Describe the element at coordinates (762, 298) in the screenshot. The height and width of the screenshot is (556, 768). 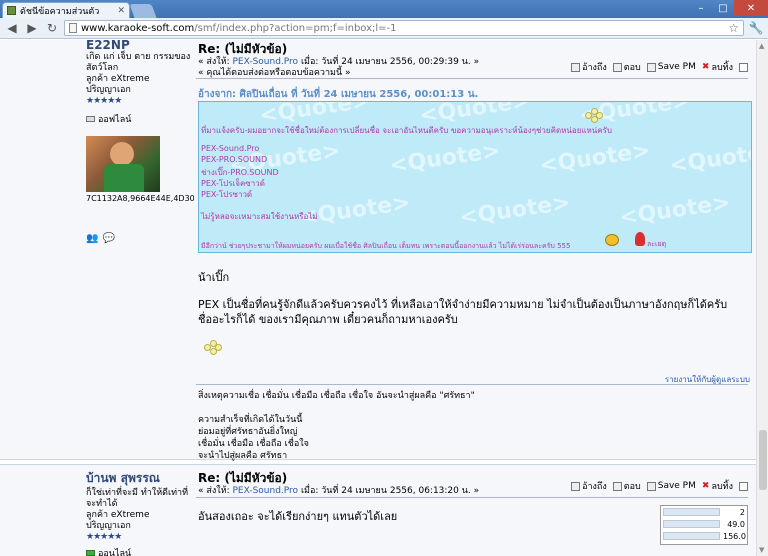
I see `vertical-scrollbar: ▲ ▼` at that location.